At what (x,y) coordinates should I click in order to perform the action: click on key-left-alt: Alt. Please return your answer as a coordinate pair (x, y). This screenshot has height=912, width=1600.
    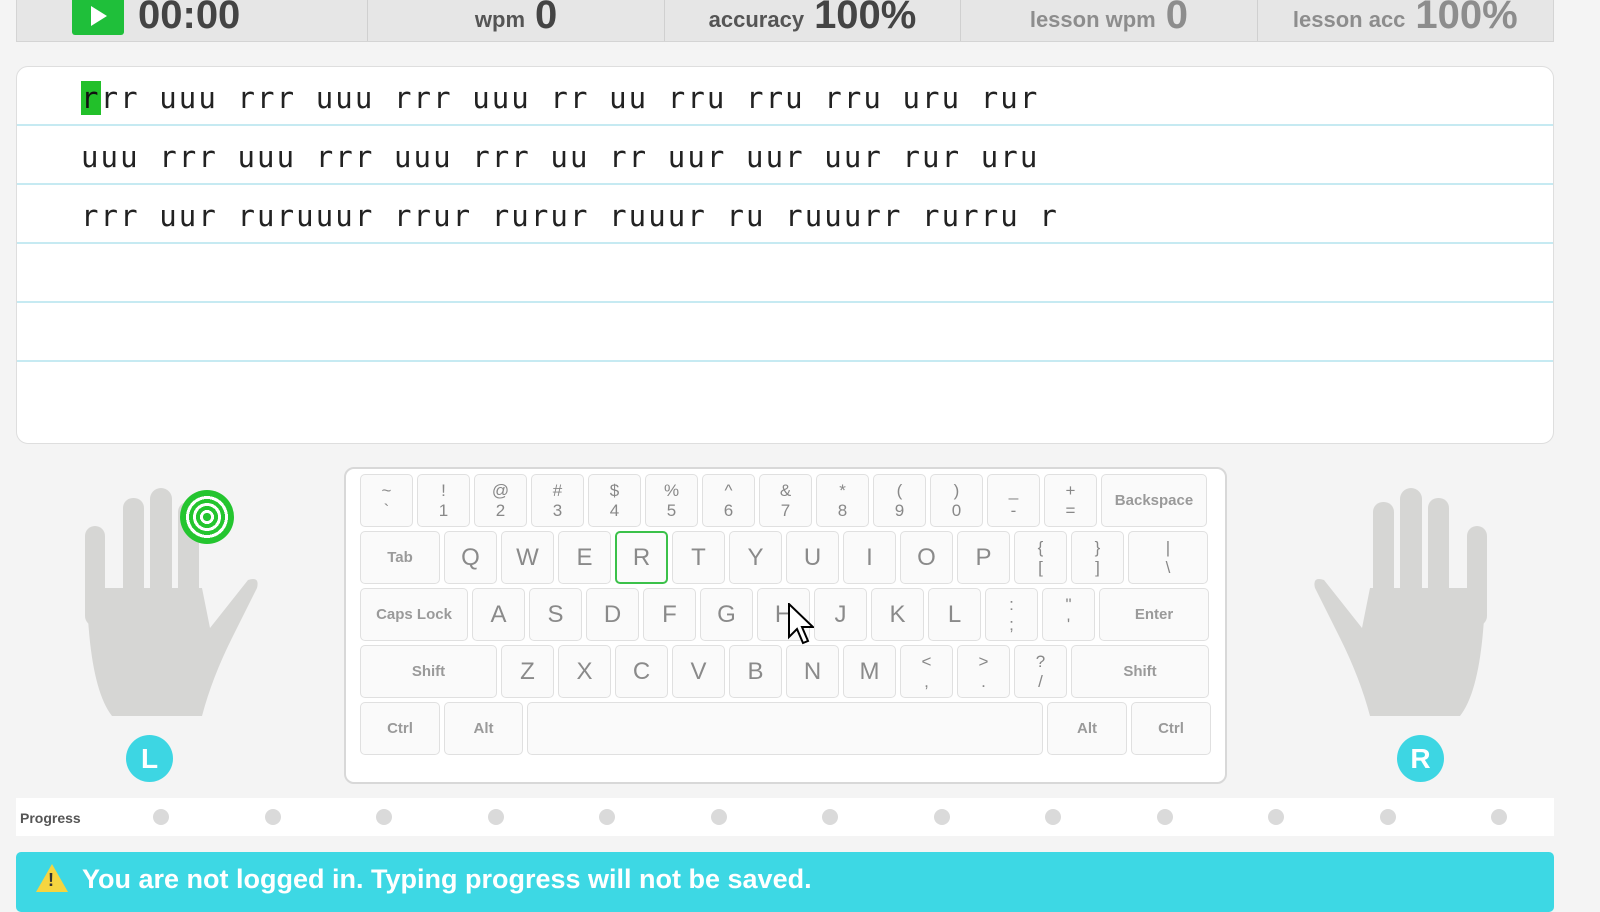
    Looking at the image, I should click on (483, 728).